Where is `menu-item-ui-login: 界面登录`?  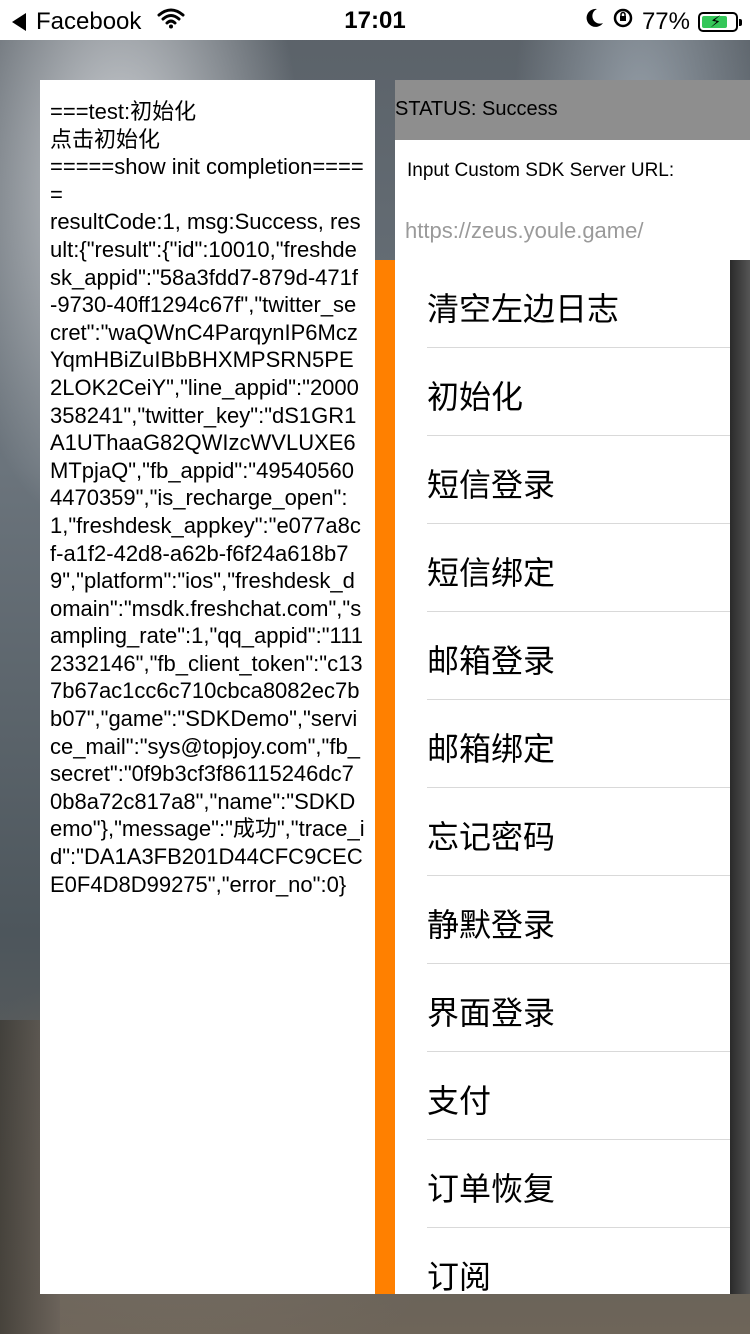 menu-item-ui-login: 界面登录 is located at coordinates (562, 1008).